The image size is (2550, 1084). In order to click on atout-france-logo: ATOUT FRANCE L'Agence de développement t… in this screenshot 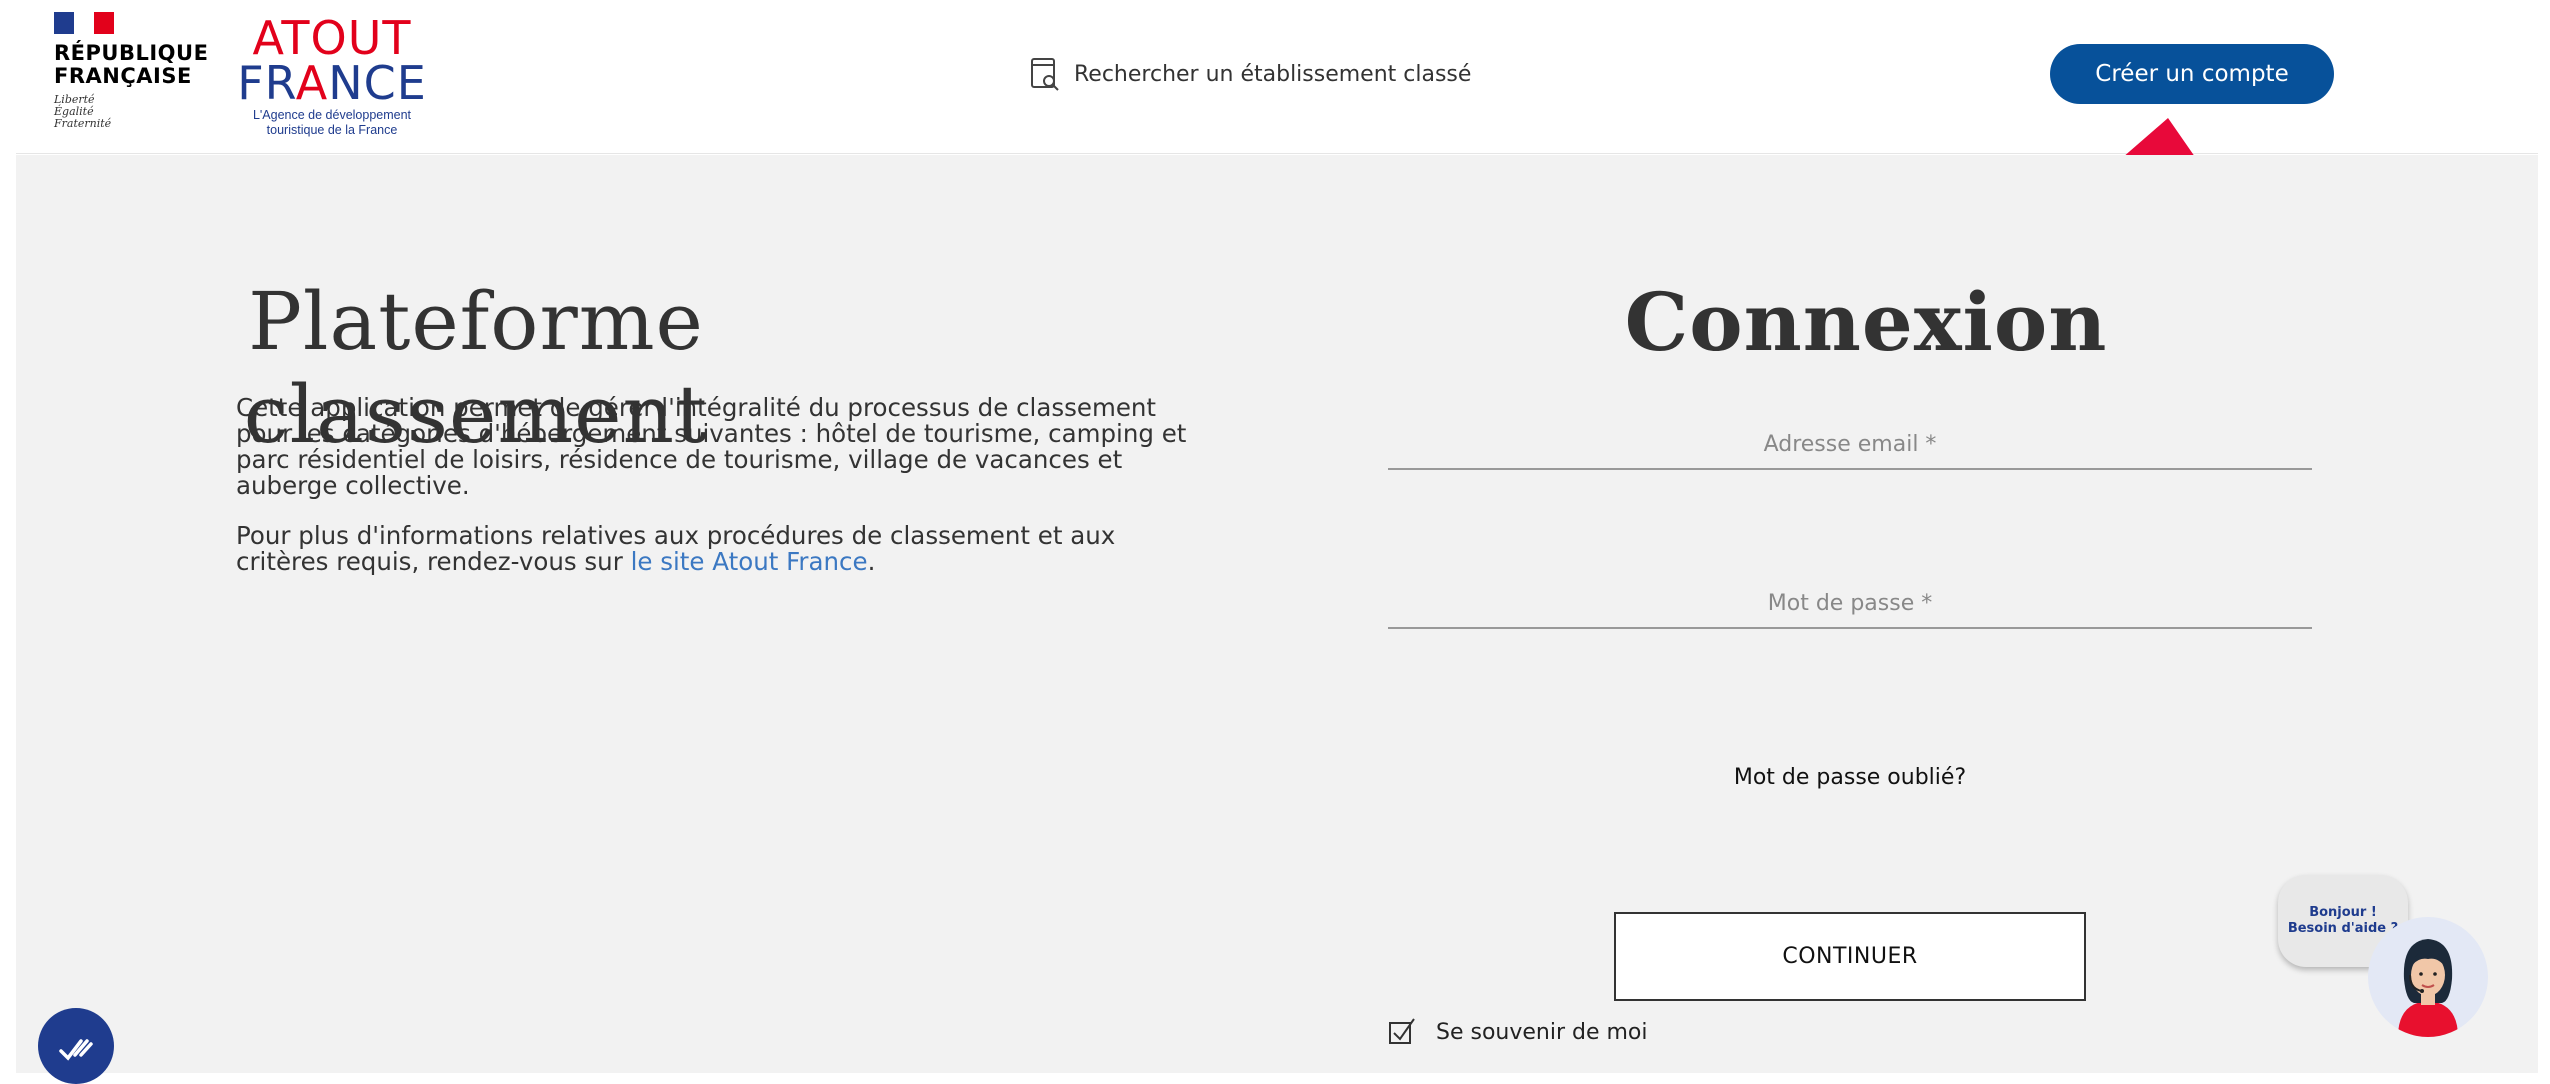, I will do `click(332, 75)`.